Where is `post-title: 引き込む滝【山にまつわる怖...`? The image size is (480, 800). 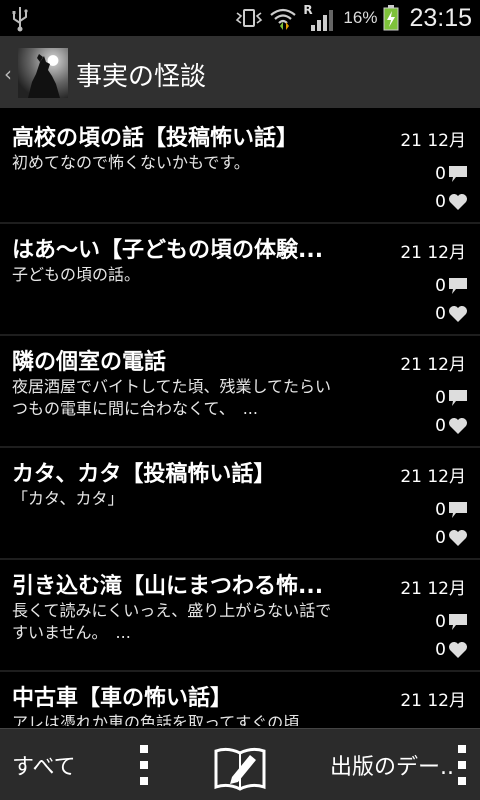
post-title: 引き込む滝【山にまつわる怖... is located at coordinates (168, 586).